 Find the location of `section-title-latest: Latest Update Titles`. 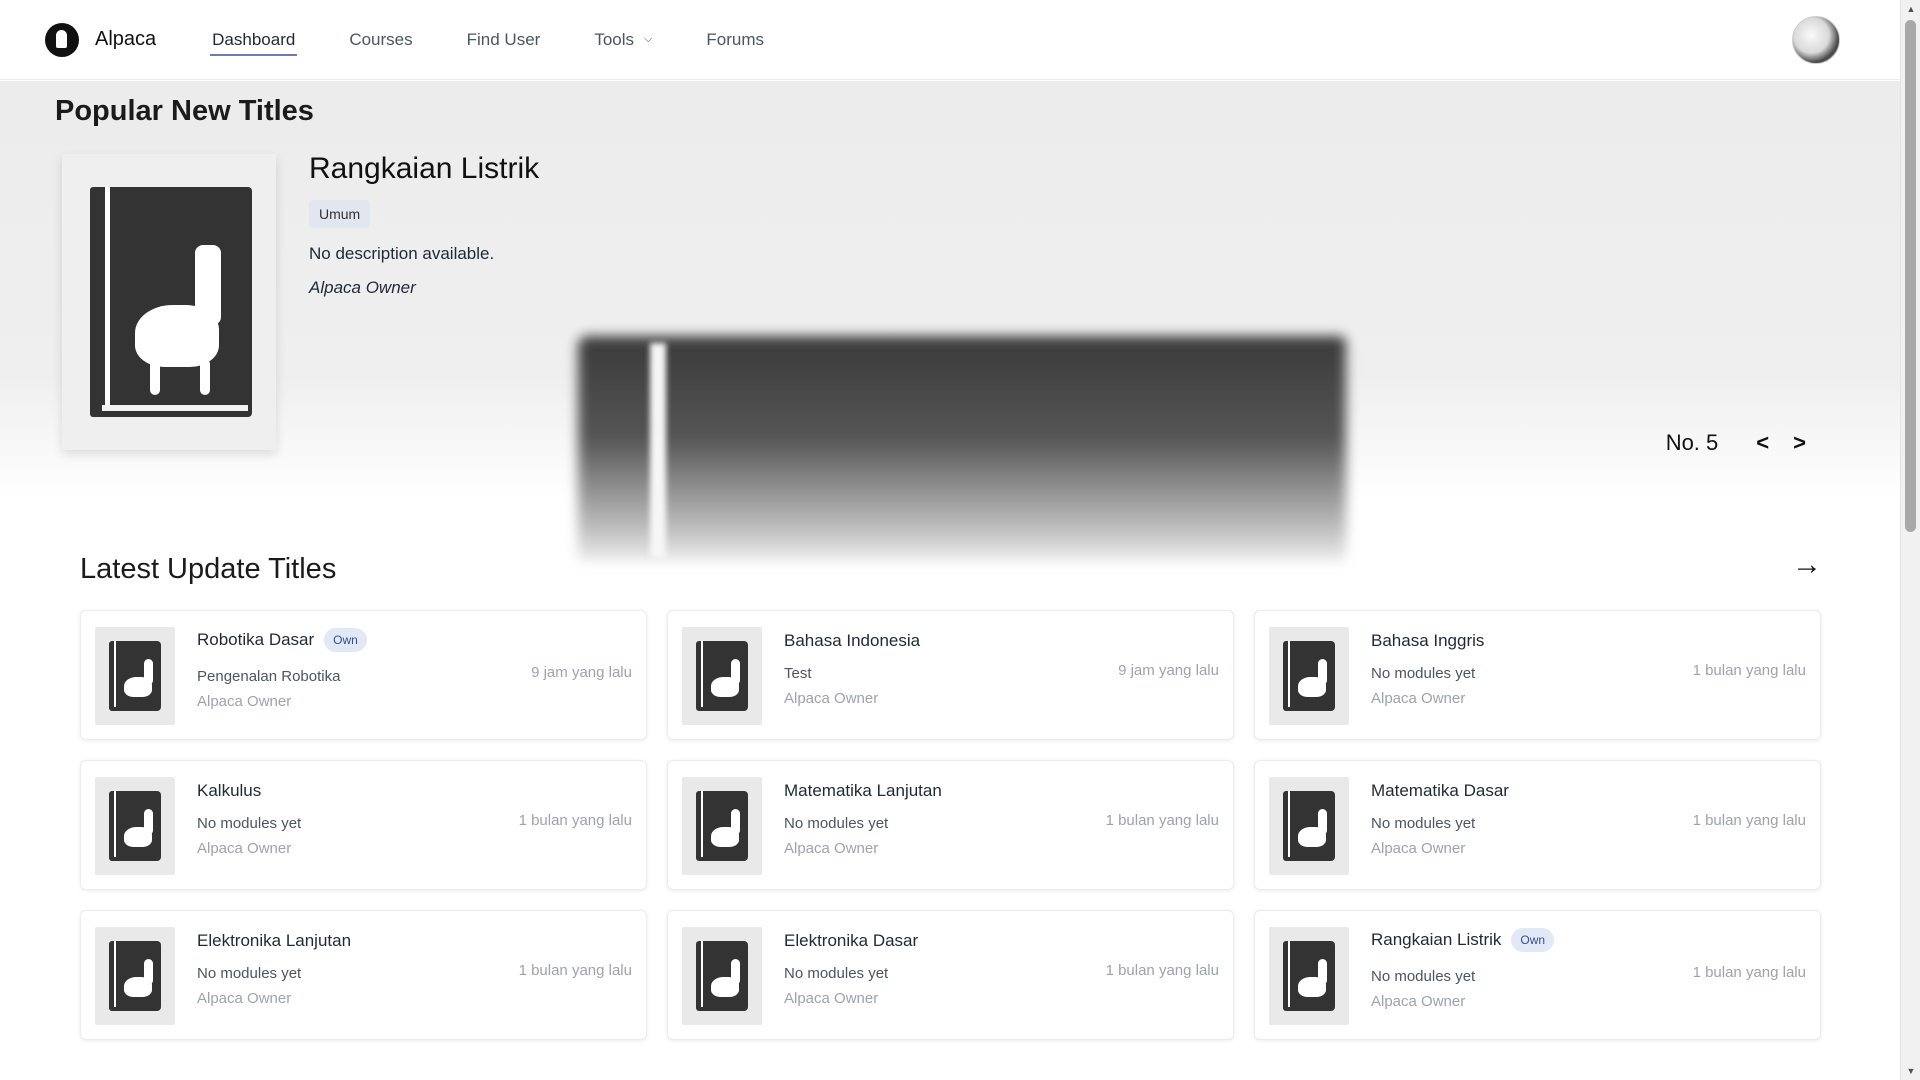

section-title-latest: Latest Update Titles is located at coordinates (208, 569).